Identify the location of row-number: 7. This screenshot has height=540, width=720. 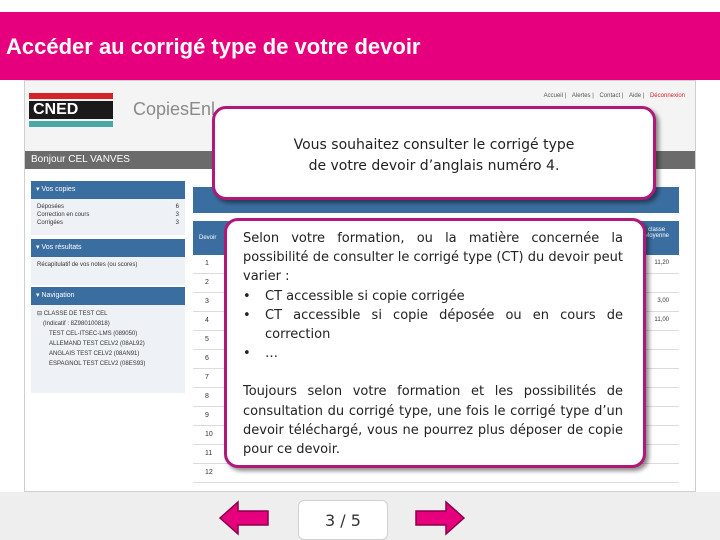
(207, 377).